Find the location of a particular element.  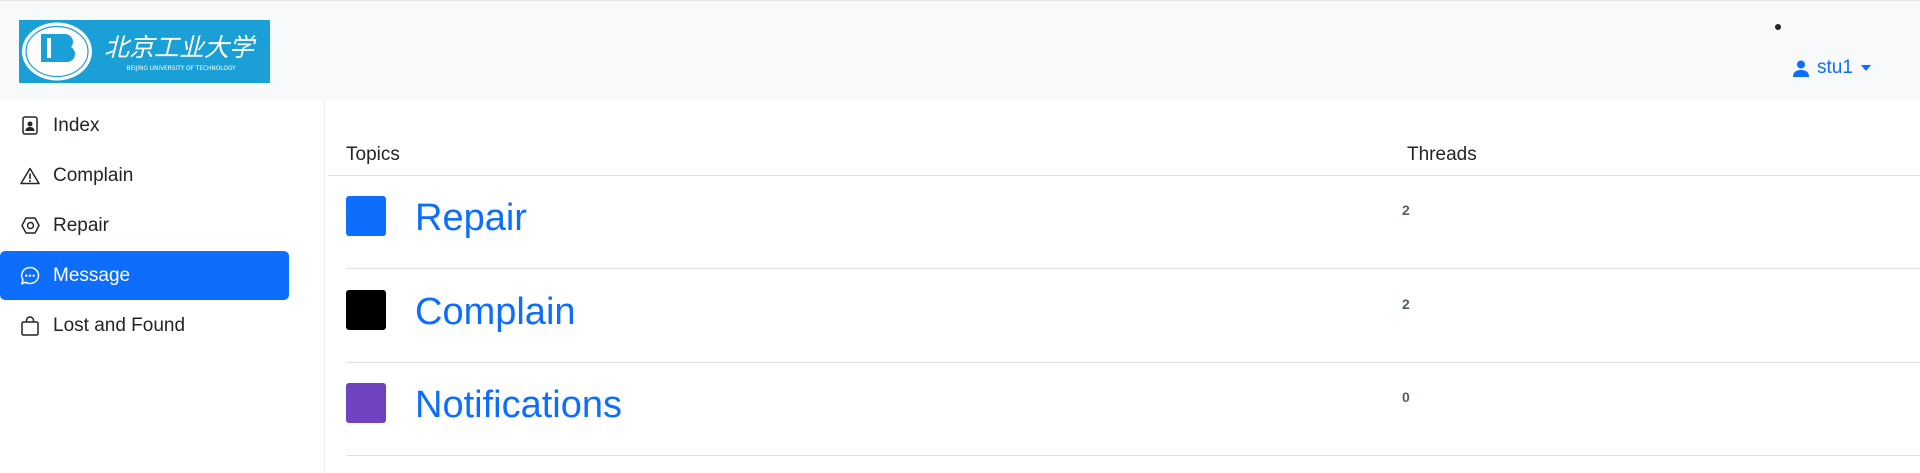

warning-triangle-icon is located at coordinates (30, 176).